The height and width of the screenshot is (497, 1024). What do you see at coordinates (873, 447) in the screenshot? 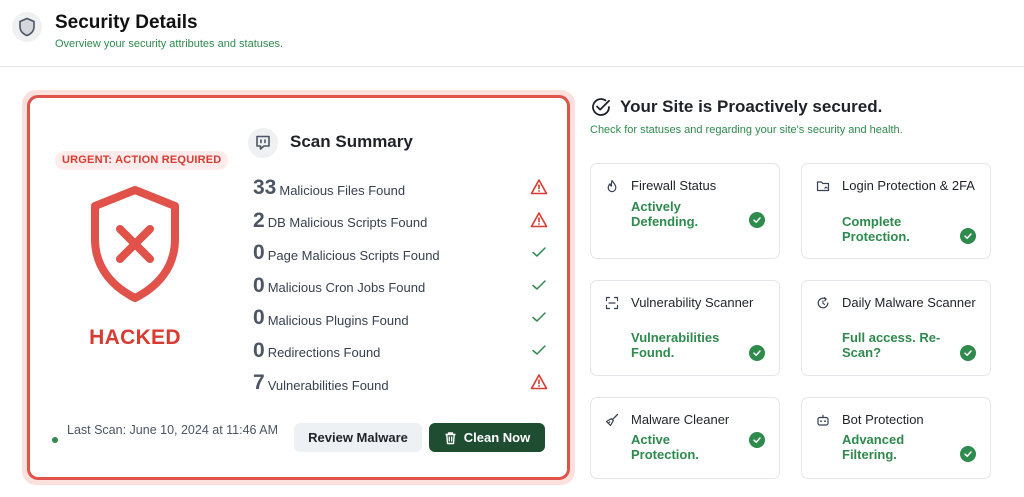
I see `feature-status: Advanced Filtering.` at bounding box center [873, 447].